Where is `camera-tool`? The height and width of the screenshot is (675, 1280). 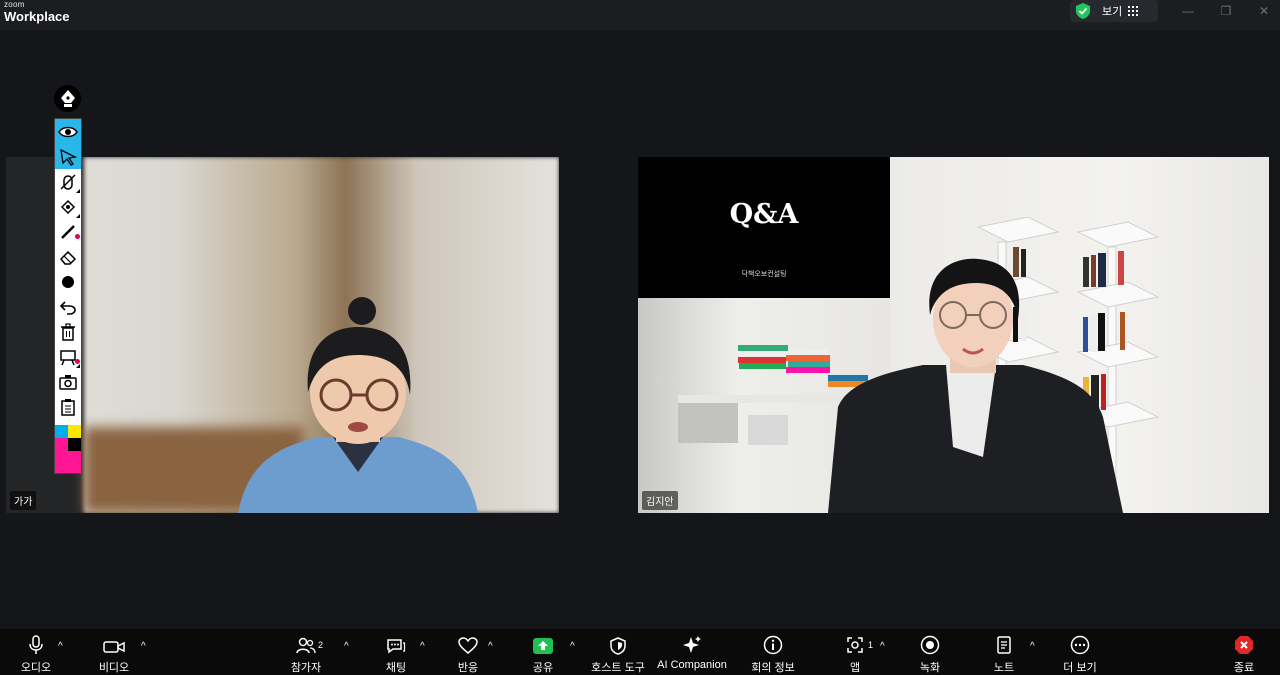 camera-tool is located at coordinates (68, 381).